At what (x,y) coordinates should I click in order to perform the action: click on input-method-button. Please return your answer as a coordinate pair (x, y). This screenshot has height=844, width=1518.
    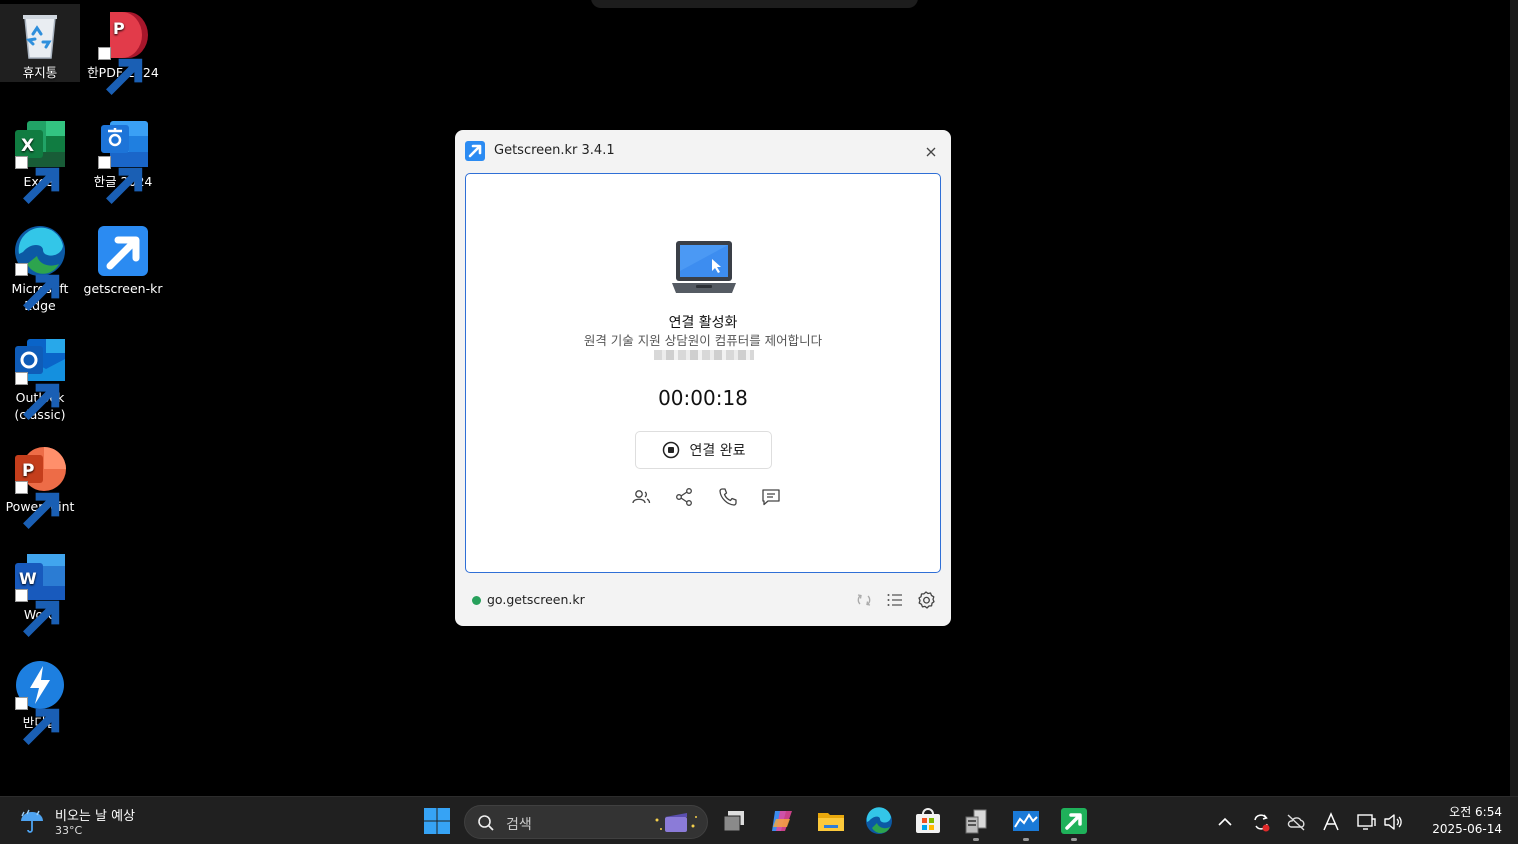
    Looking at the image, I should click on (1331, 822).